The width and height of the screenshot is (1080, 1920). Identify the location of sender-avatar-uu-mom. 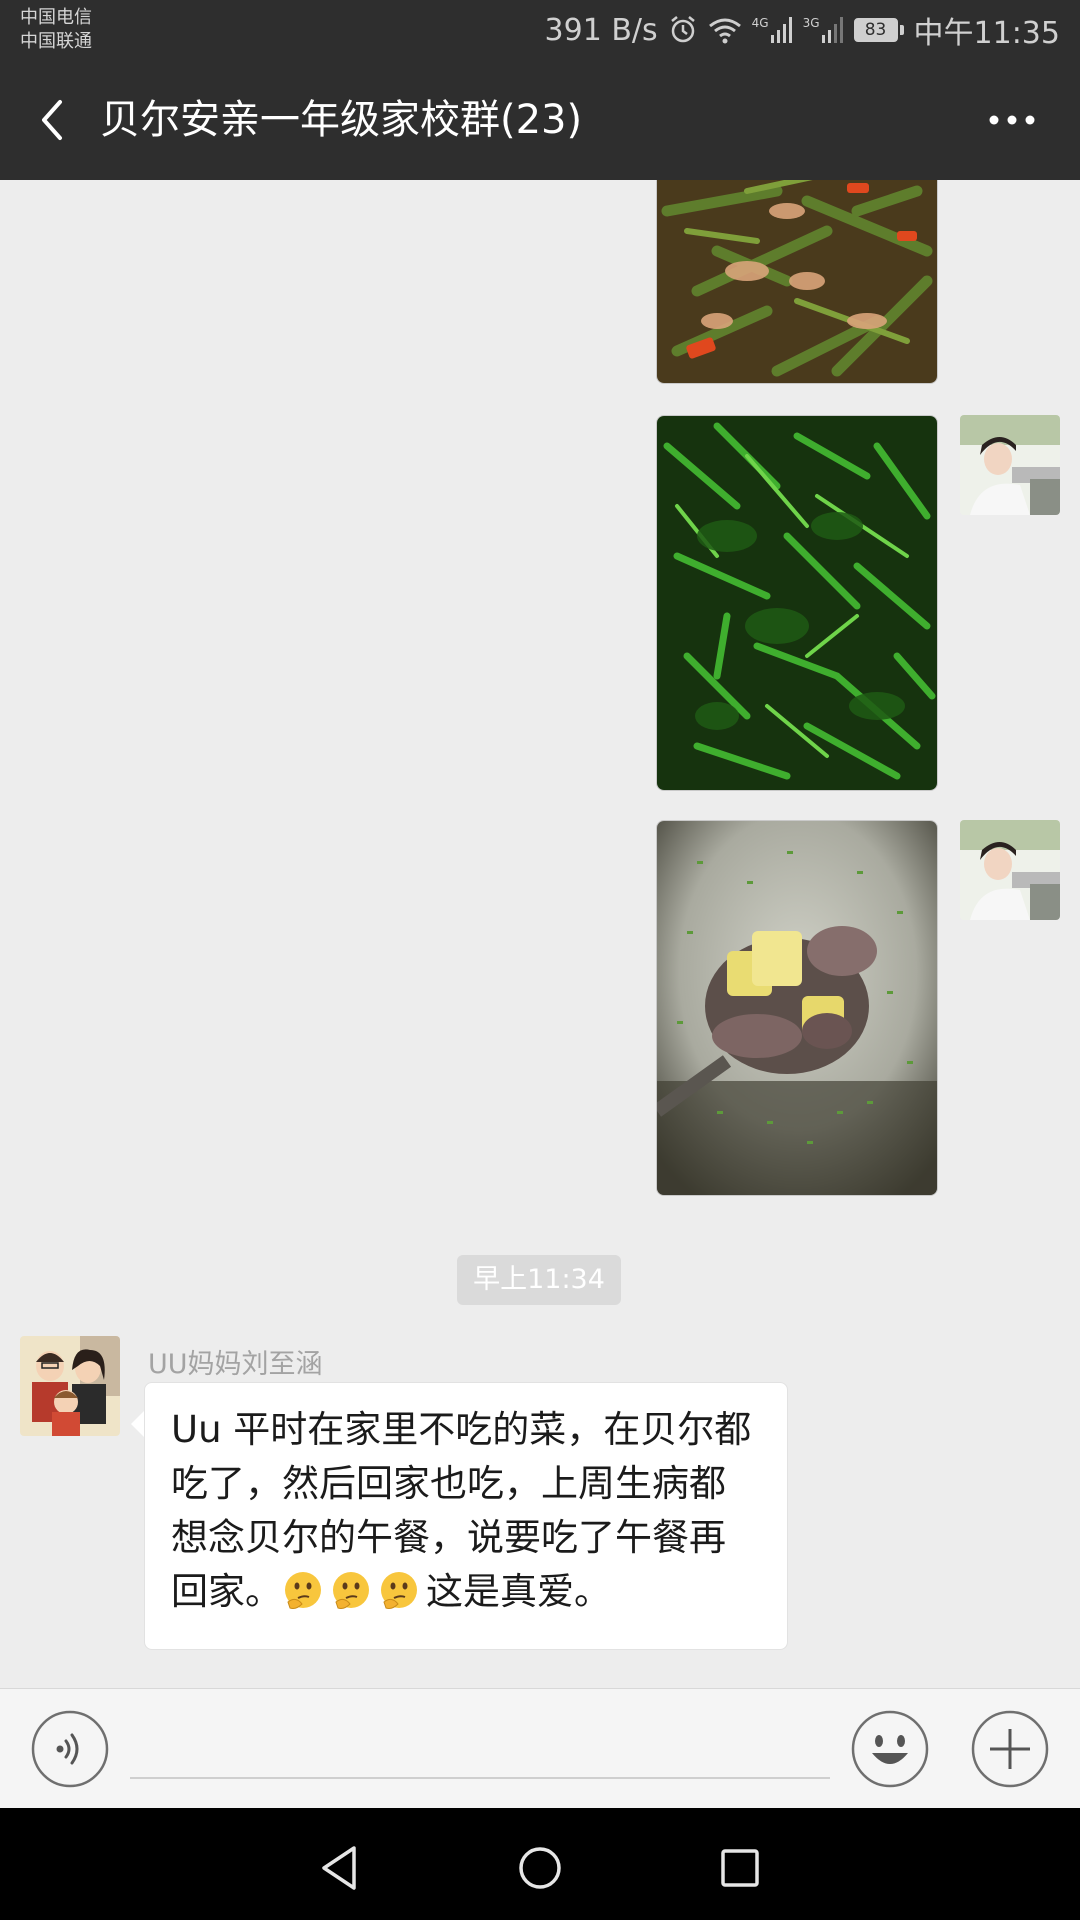
(70, 1386).